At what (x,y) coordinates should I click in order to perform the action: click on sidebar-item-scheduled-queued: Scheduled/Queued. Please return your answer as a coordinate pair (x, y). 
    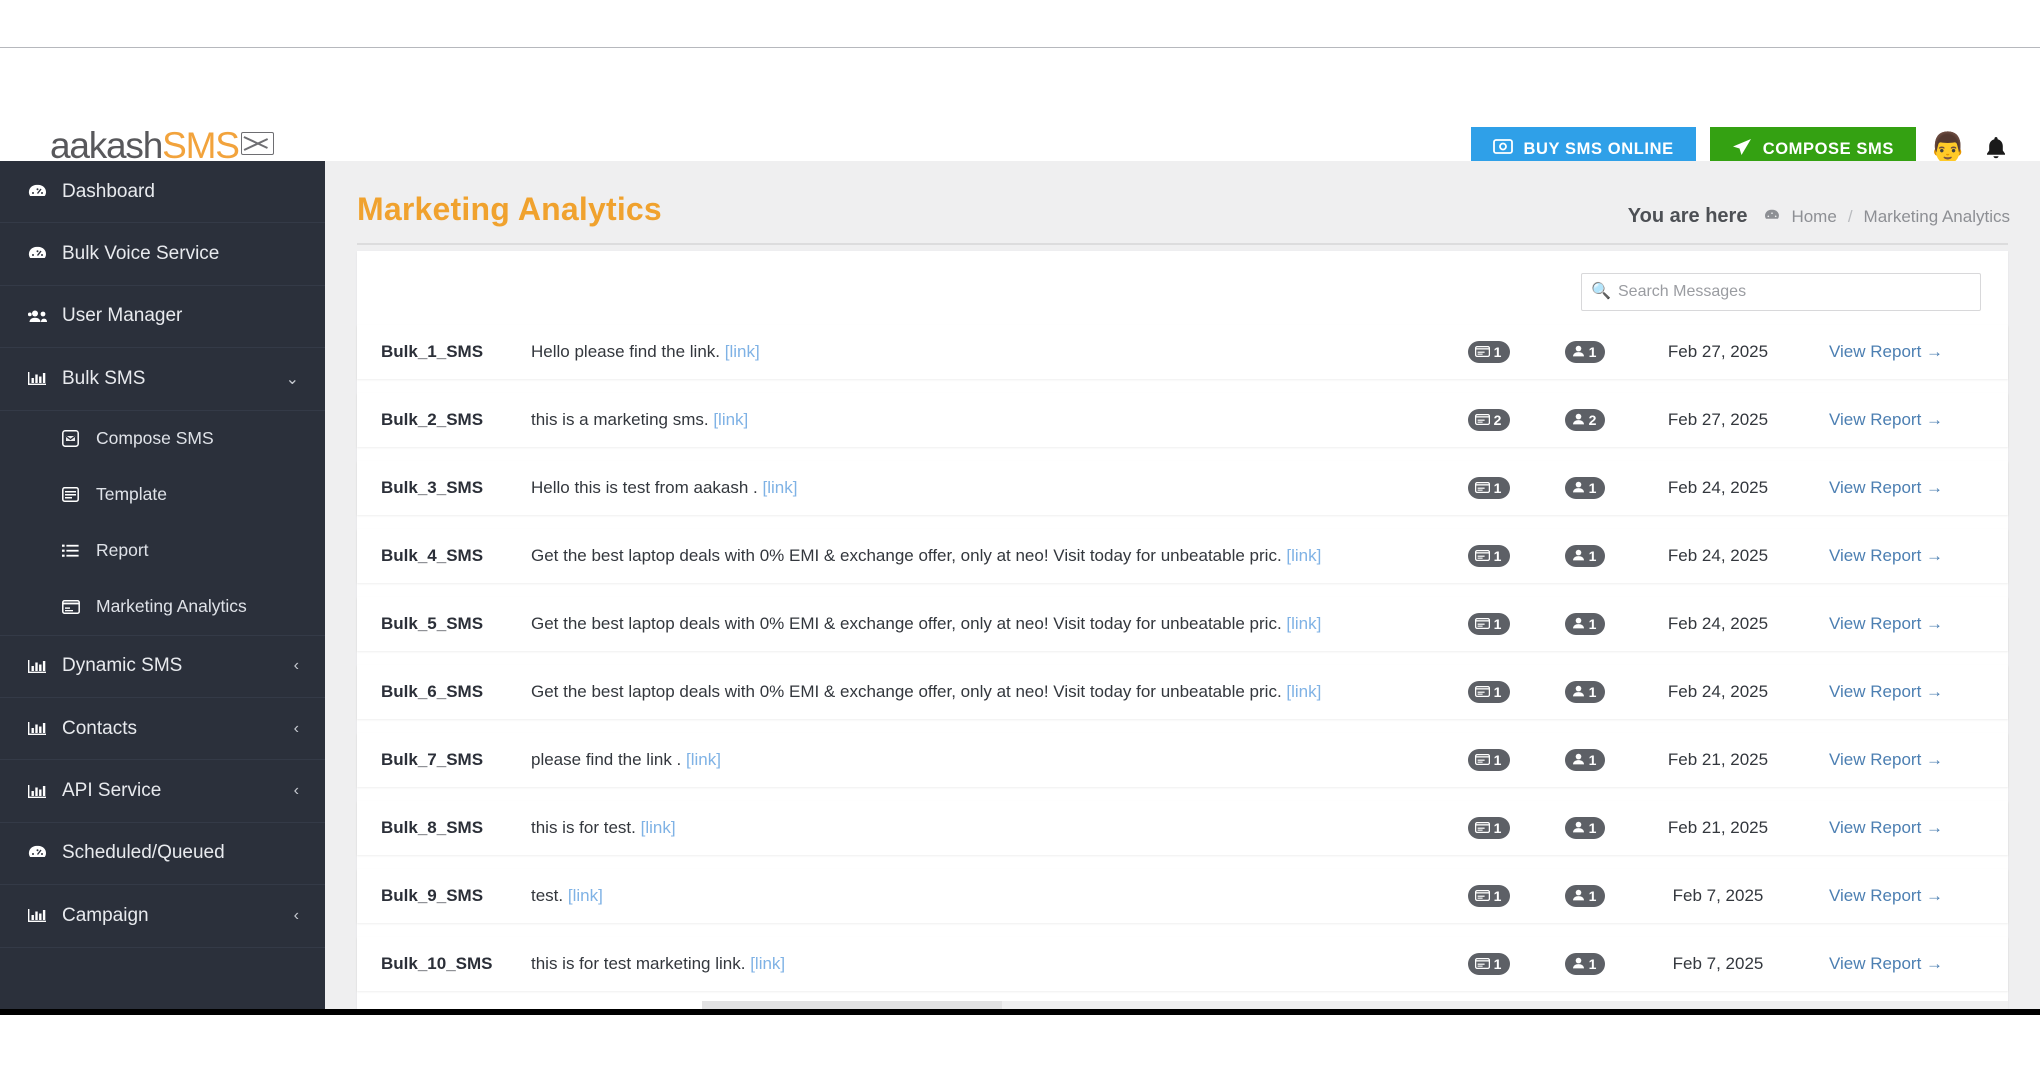
    Looking at the image, I should click on (162, 854).